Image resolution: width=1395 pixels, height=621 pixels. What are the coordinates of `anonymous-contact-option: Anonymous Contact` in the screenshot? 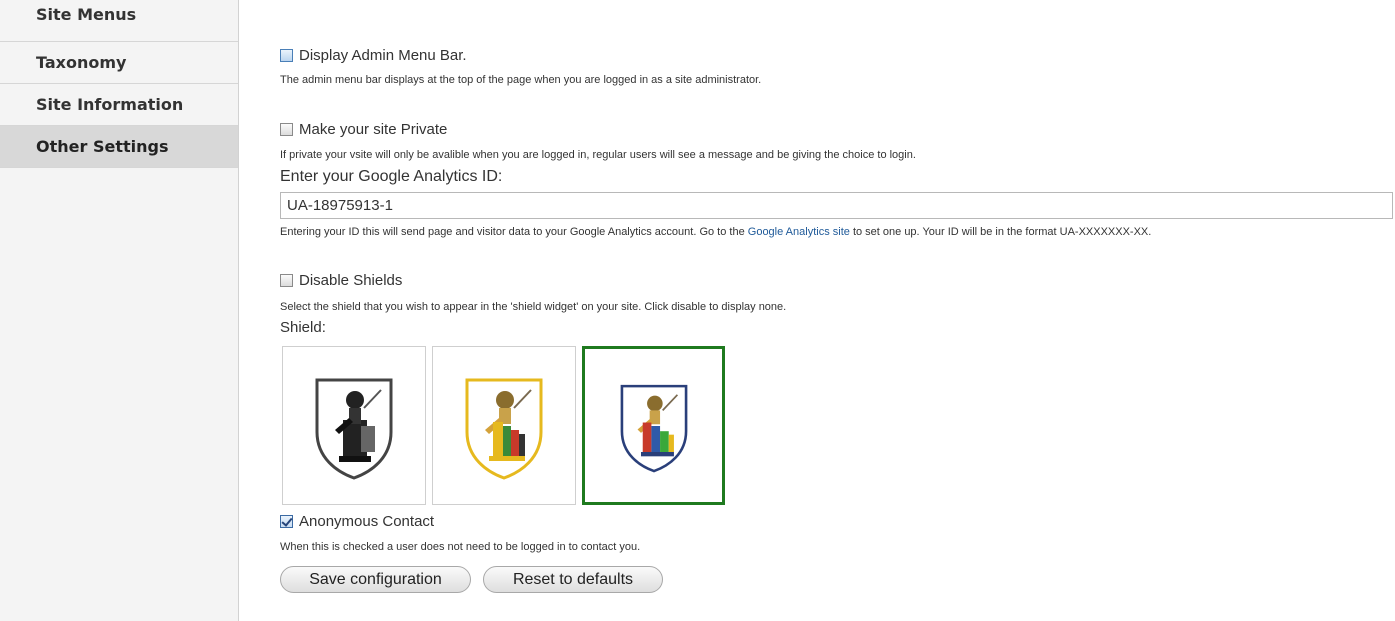 It's located at (357, 521).